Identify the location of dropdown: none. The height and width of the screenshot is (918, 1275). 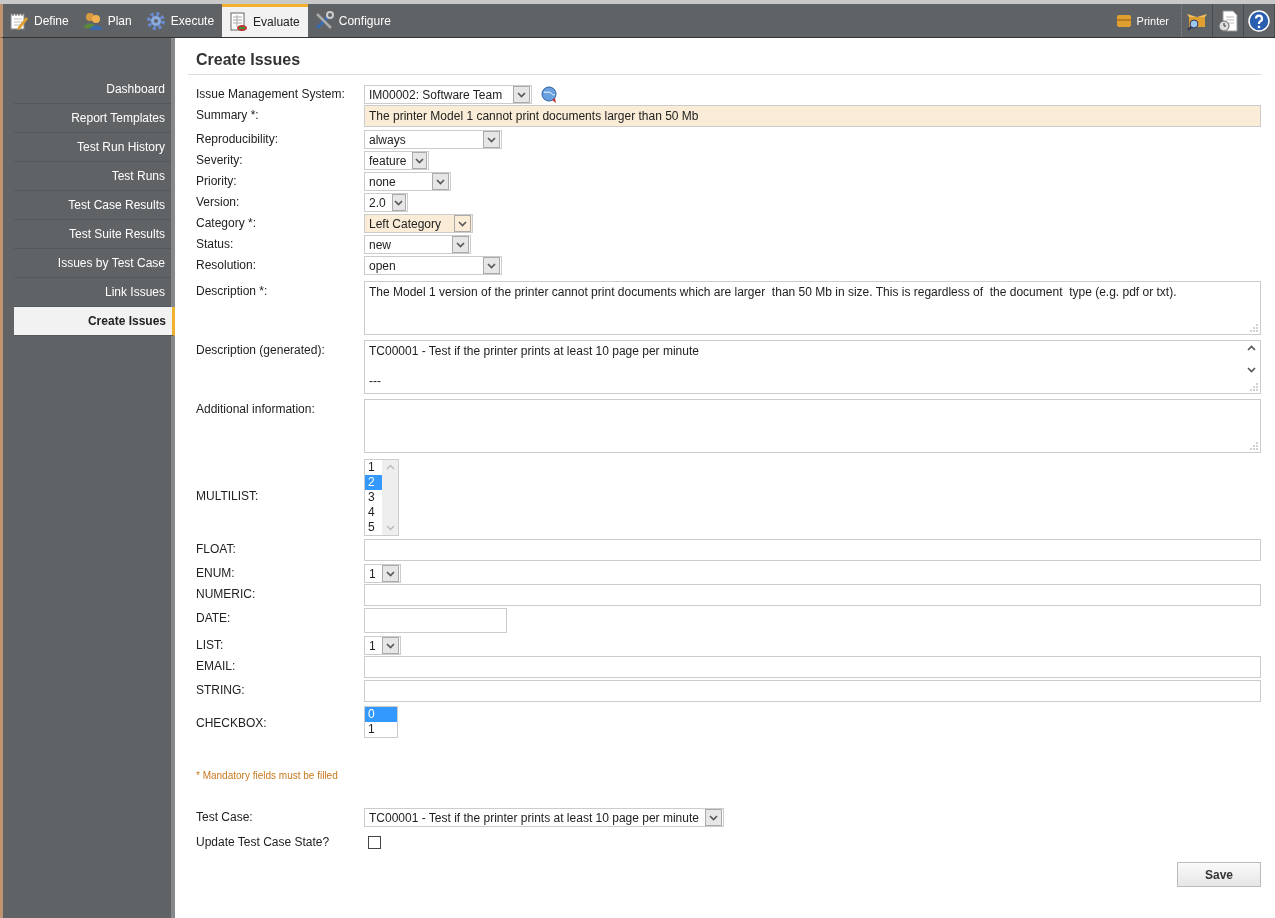
(407, 181).